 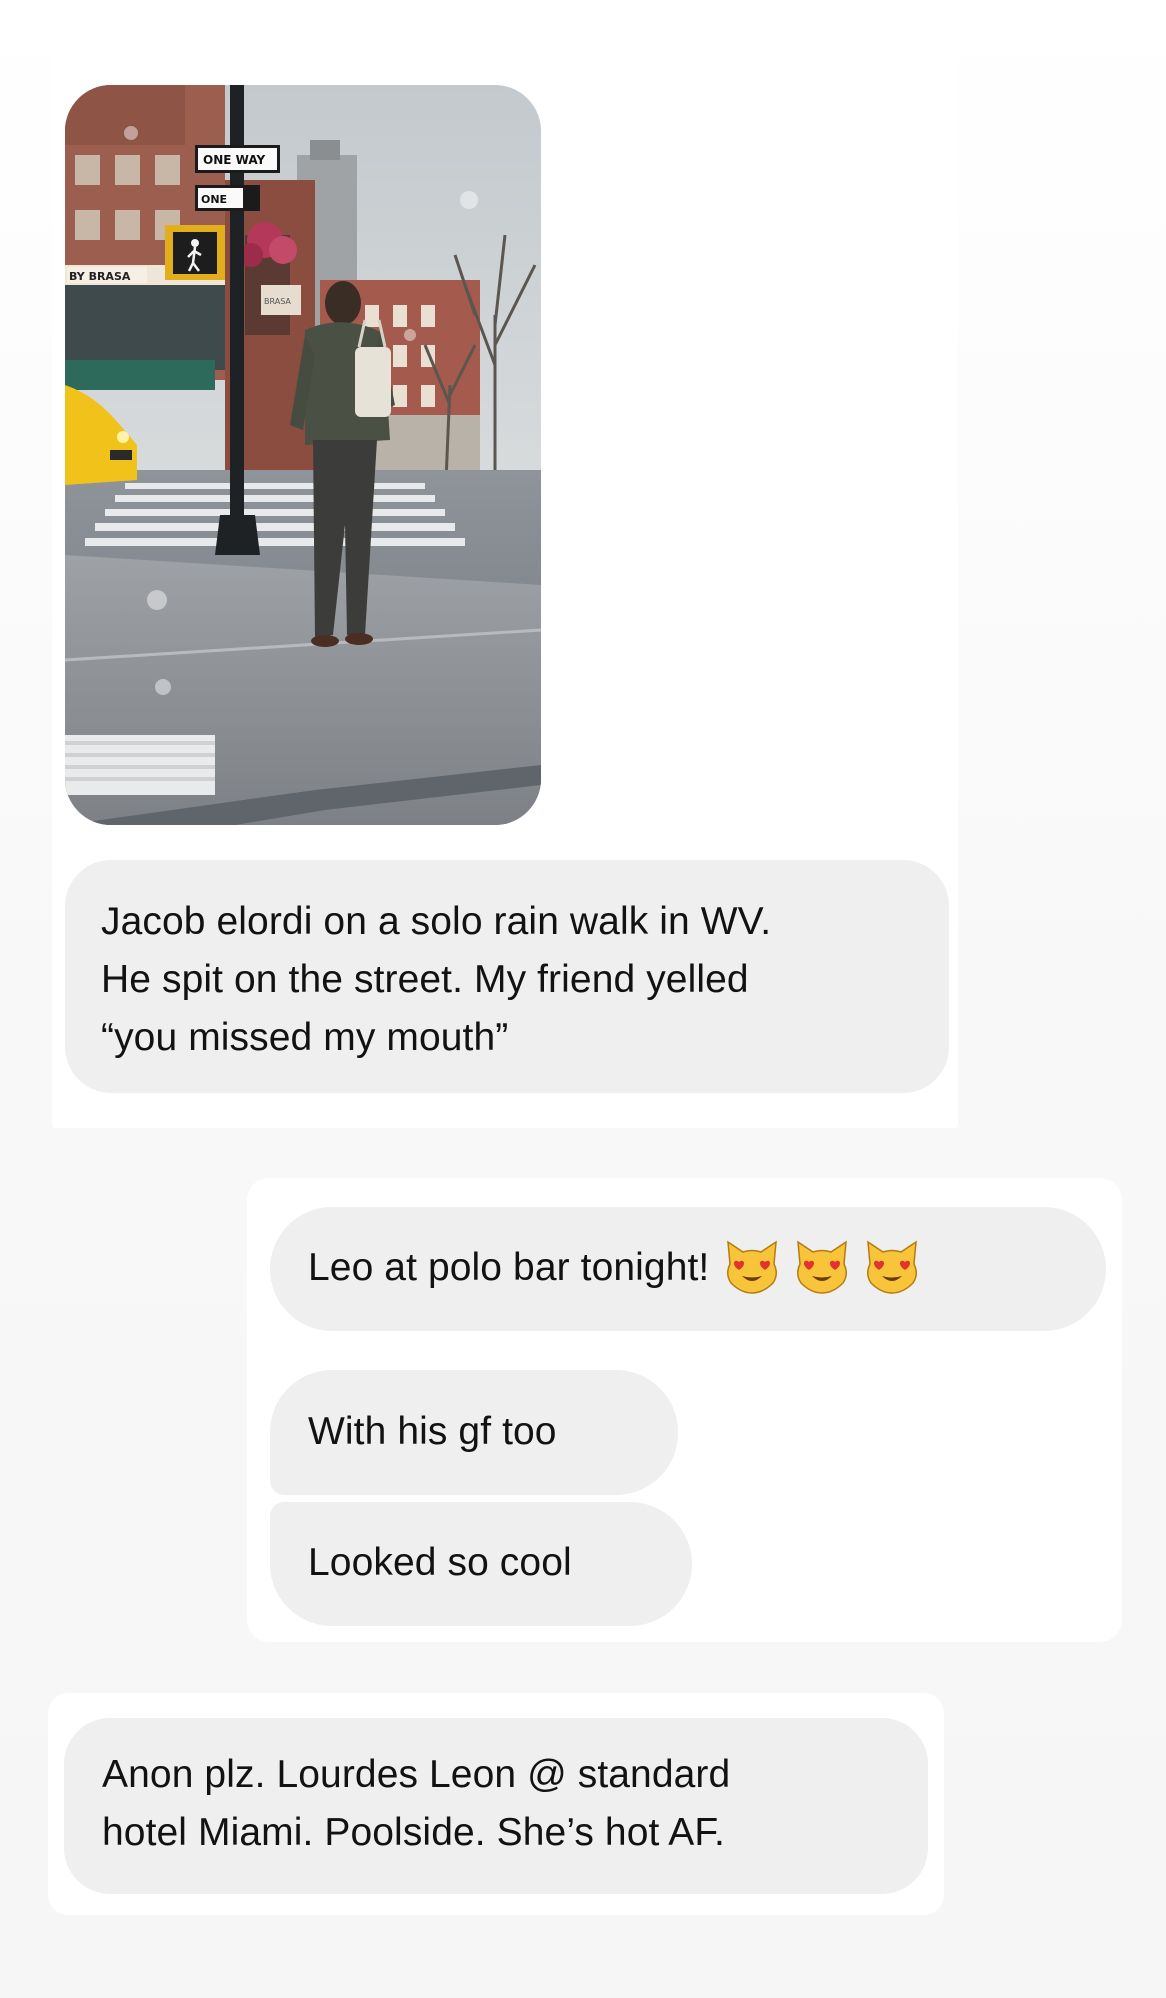 I want to click on awning-sign-text: BRASA, so click(x=277, y=301).